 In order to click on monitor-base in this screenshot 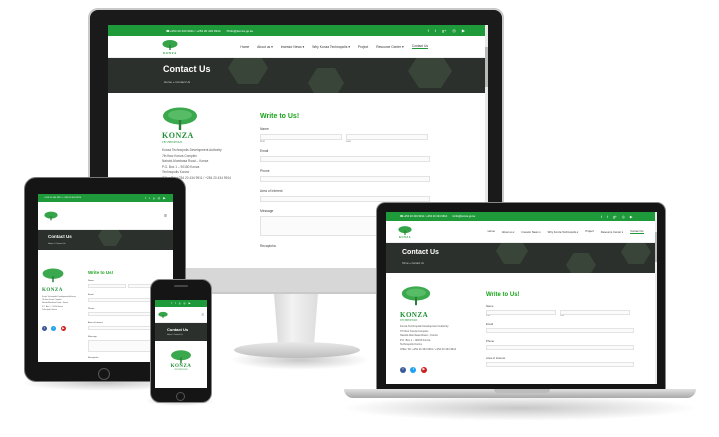, I will do `click(297, 350)`.